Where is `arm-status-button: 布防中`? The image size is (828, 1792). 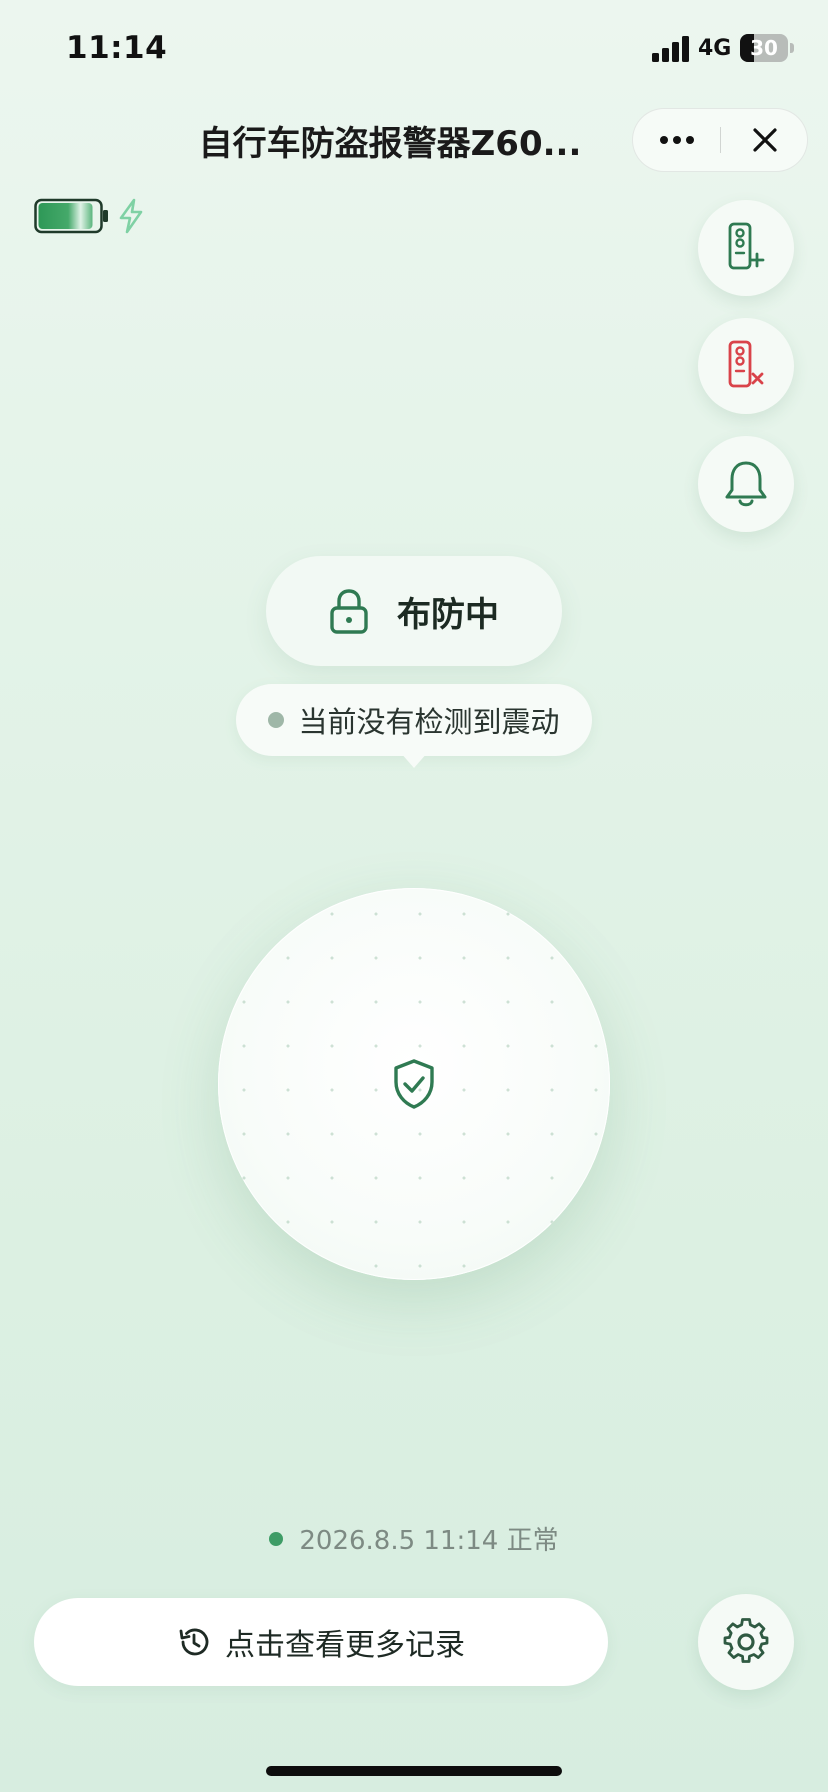
arm-status-button: 布防中 is located at coordinates (414, 611).